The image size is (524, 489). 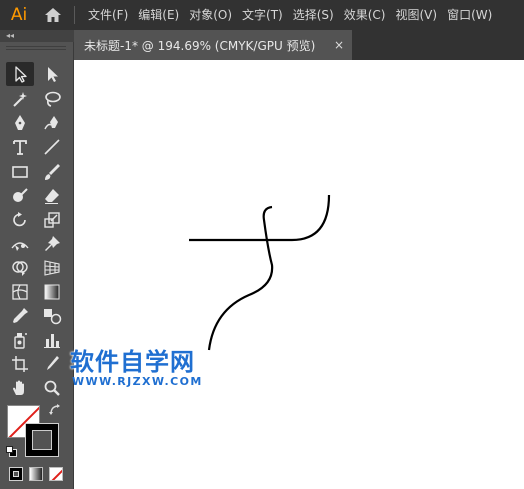 I want to click on zoom-tool, so click(x=52, y=388).